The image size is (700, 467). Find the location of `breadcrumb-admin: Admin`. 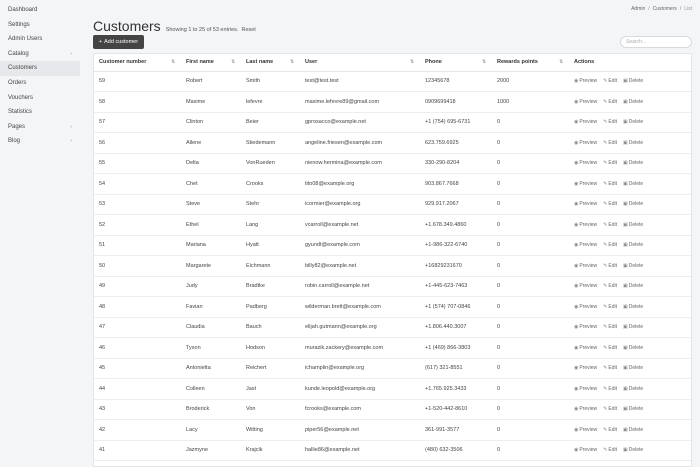

breadcrumb-admin: Admin is located at coordinates (638, 9).